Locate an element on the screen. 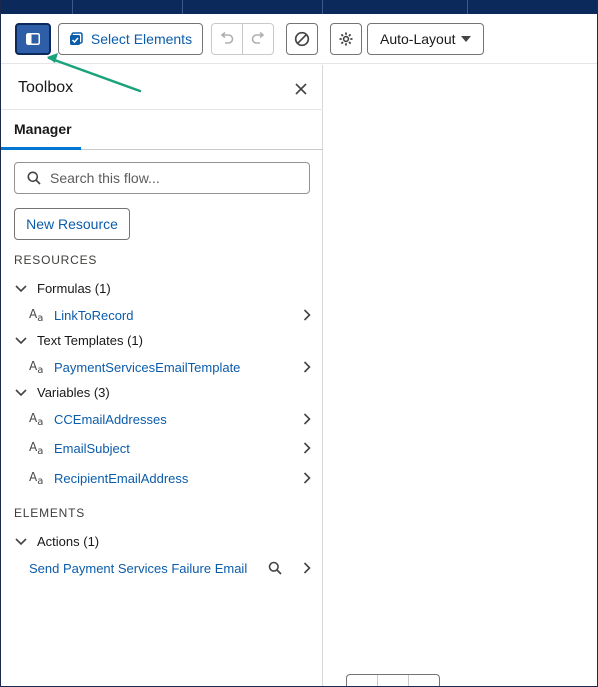 The image size is (598, 687). resource-label: LinkToRecord is located at coordinates (94, 315).